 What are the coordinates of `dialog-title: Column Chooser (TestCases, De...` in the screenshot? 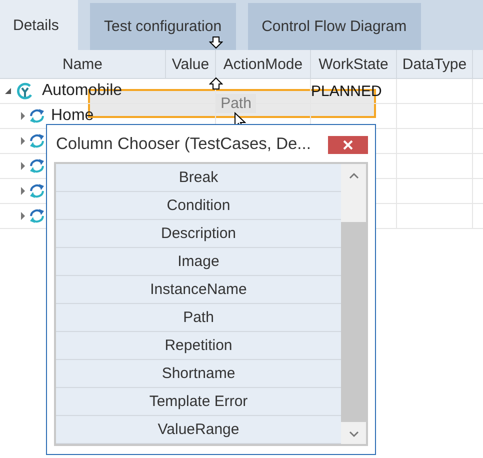 It's located at (183, 144).